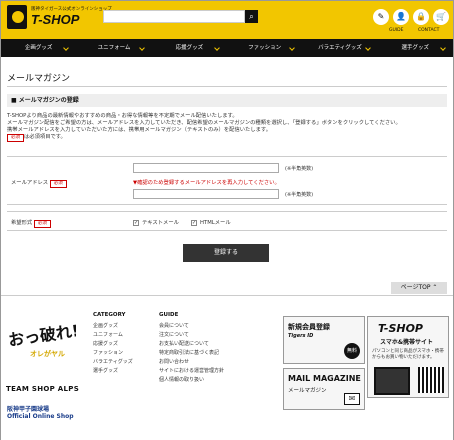 Image resolution: width=454 pixels, height=440 pixels. I want to click on nav-item-variety: バラエティグッズ, so click(339, 48).